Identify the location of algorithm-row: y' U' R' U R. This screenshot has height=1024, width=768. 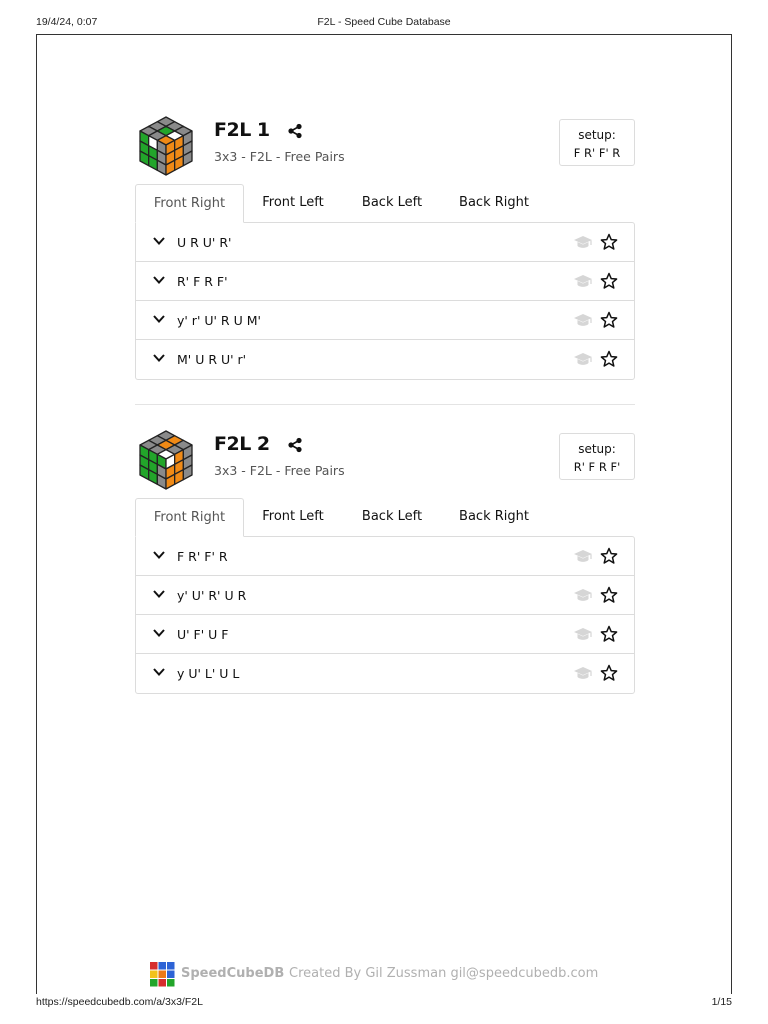
(385, 595).